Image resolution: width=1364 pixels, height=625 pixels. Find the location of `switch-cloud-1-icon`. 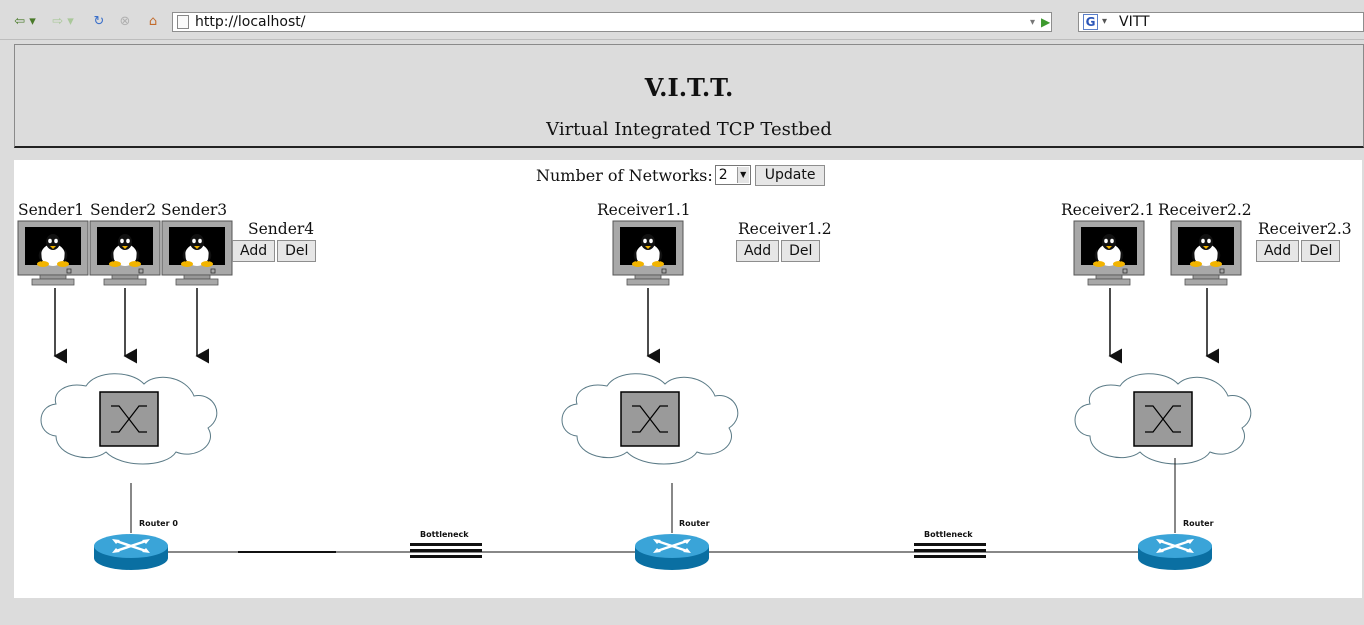

switch-cloud-1-icon is located at coordinates (650, 418).